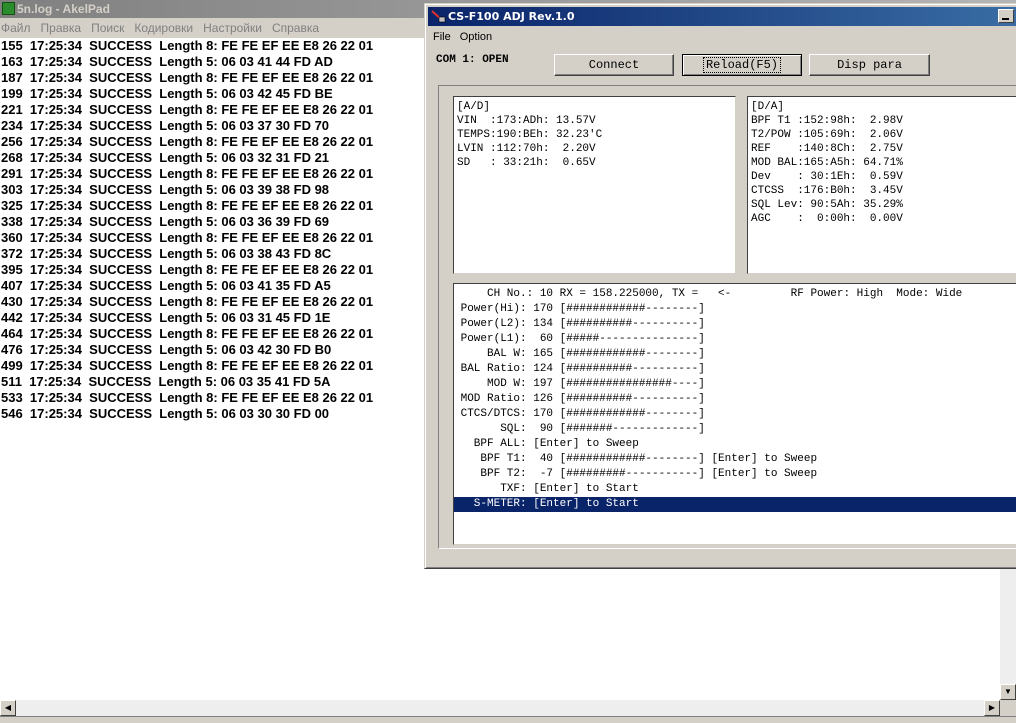  I want to click on da-panel-header: [D/A], so click(768, 107).